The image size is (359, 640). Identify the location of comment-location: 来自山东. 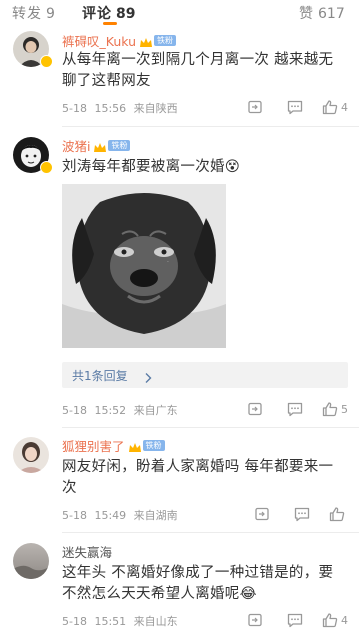
(155, 621).